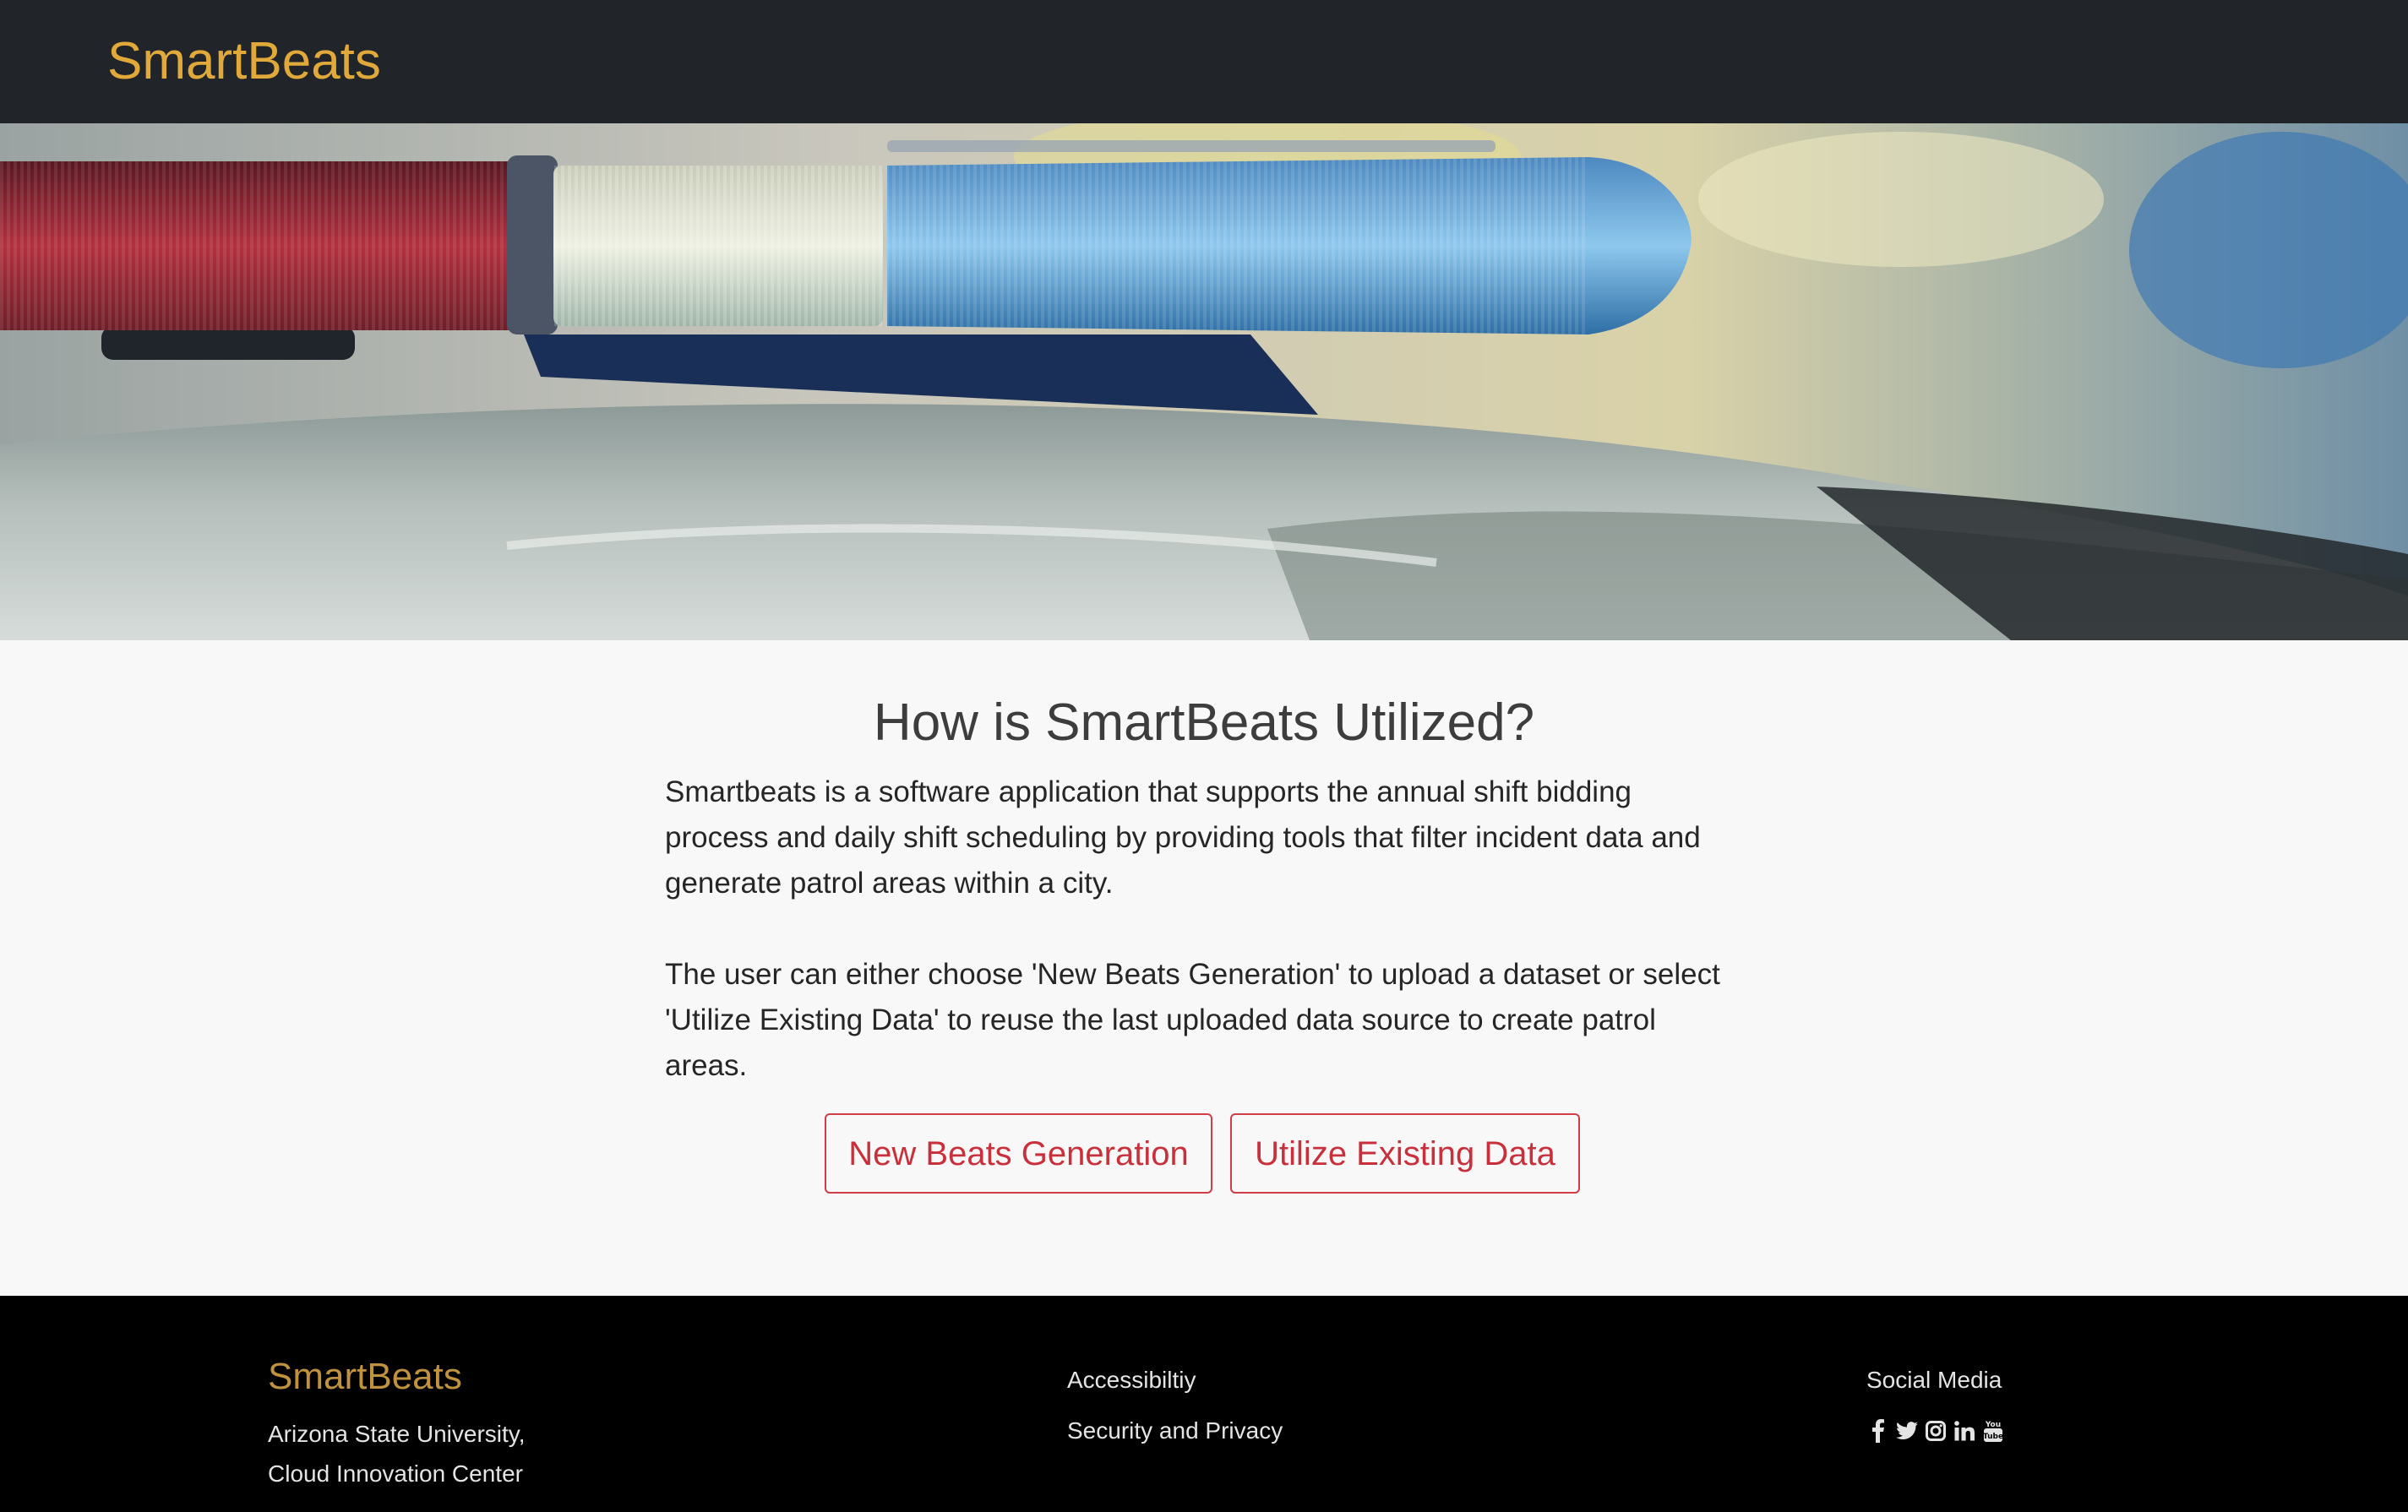 Image resolution: width=2408 pixels, height=1512 pixels. Describe the element at coordinates (244, 61) in the screenshot. I see `navbar-brand: SmartBeats` at that location.